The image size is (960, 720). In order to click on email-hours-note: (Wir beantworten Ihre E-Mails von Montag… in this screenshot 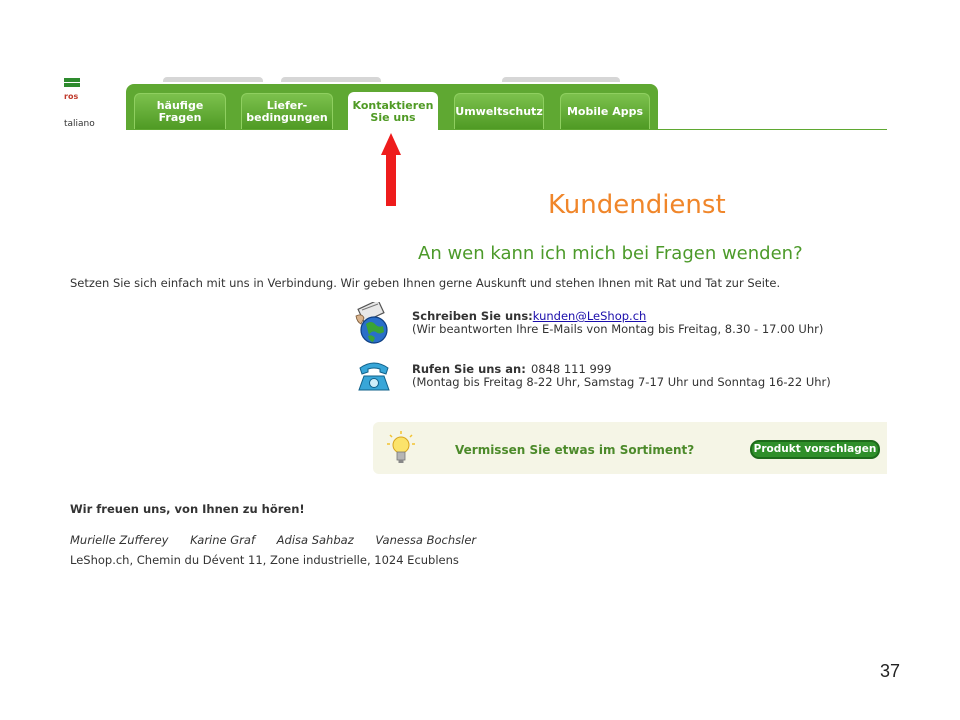, I will do `click(618, 329)`.